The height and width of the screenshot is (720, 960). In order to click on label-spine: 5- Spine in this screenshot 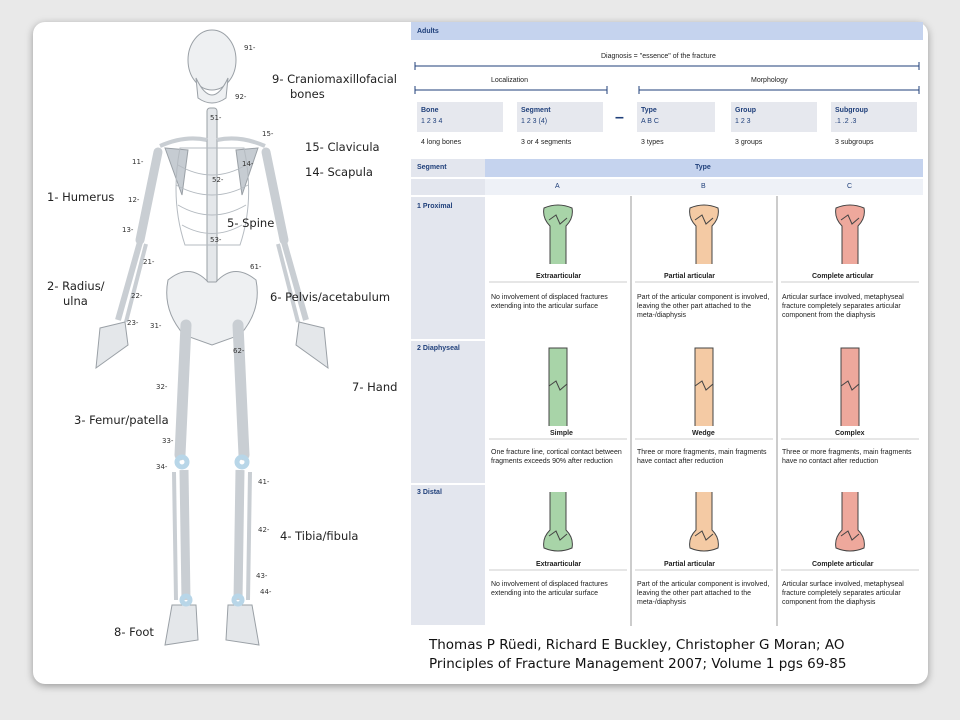, I will do `click(251, 223)`.